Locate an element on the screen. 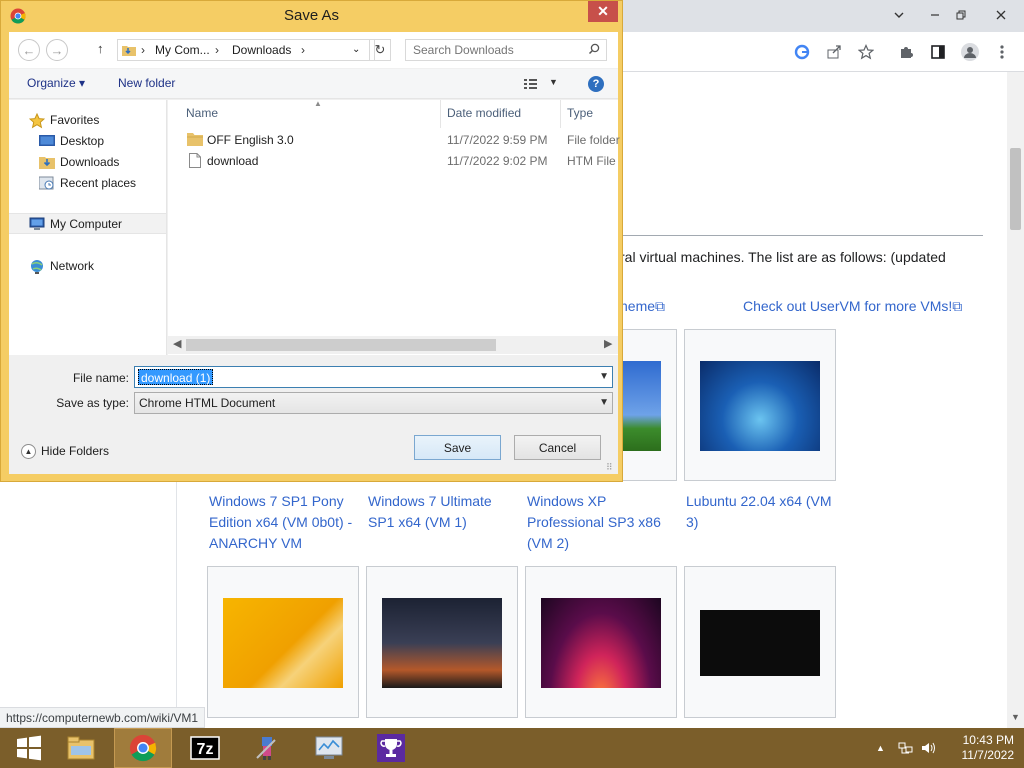  vm3-thumbnail is located at coordinates (760, 405).